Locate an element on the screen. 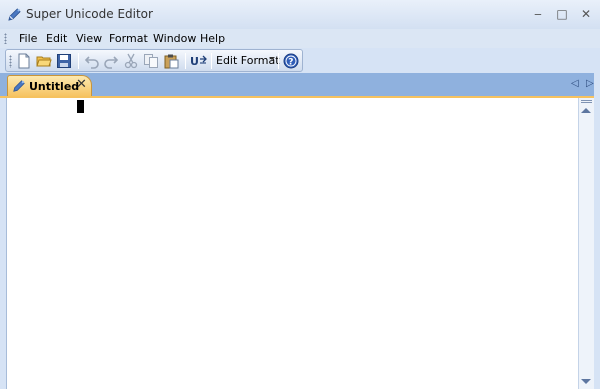 The height and width of the screenshot is (389, 600). tab-untitled: Untitled ✕ is located at coordinates (49, 86).